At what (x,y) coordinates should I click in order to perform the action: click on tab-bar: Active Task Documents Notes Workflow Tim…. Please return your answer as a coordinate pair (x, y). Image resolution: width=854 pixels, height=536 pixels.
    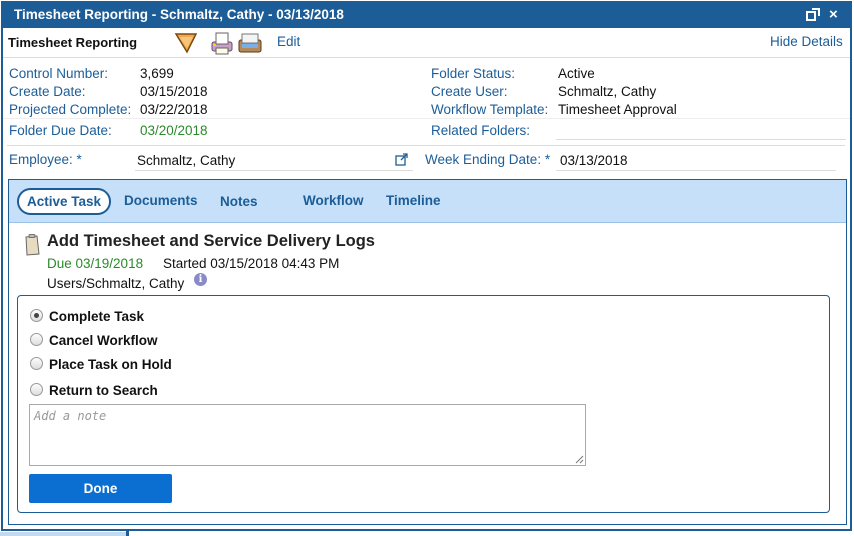
    Looking at the image, I should click on (427, 201).